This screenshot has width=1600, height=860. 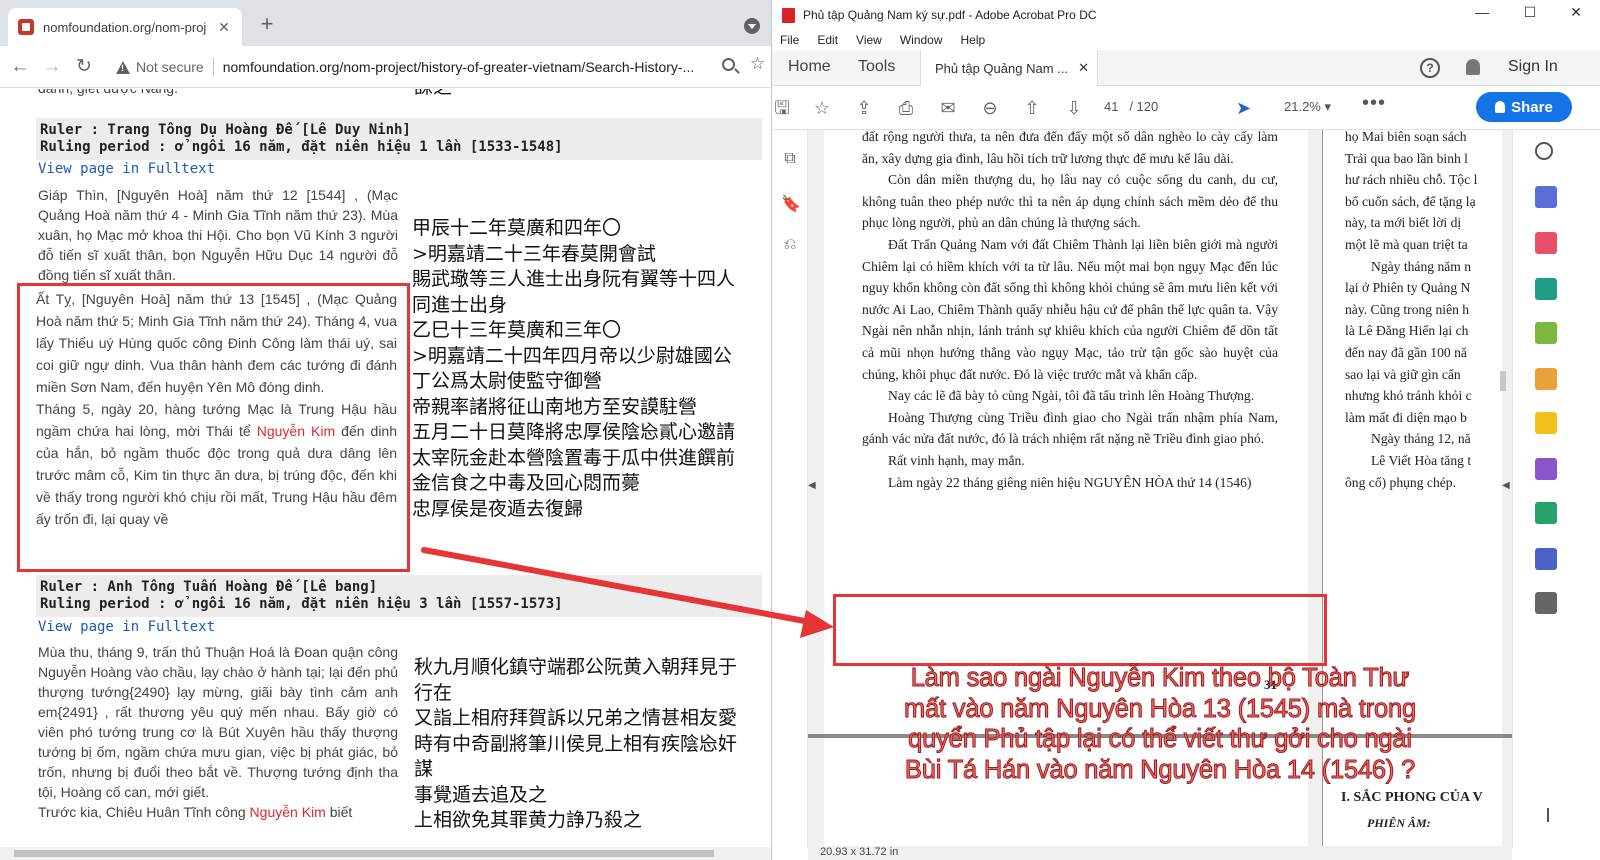 I want to click on cn-line: 忠厚侯是夜遁去復歸, so click(x=498, y=508).